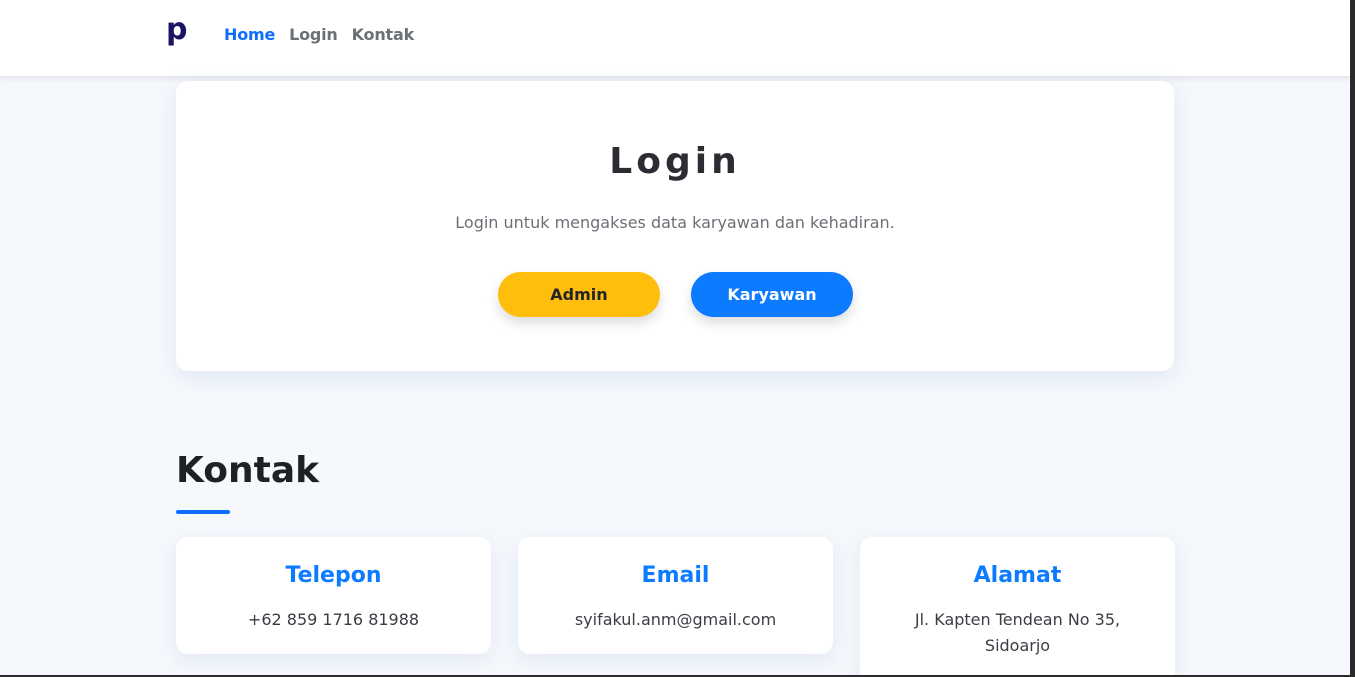 This screenshot has height=677, width=1355. What do you see at coordinates (333, 575) in the screenshot?
I see `contact-heading-telepon: Telepon` at bounding box center [333, 575].